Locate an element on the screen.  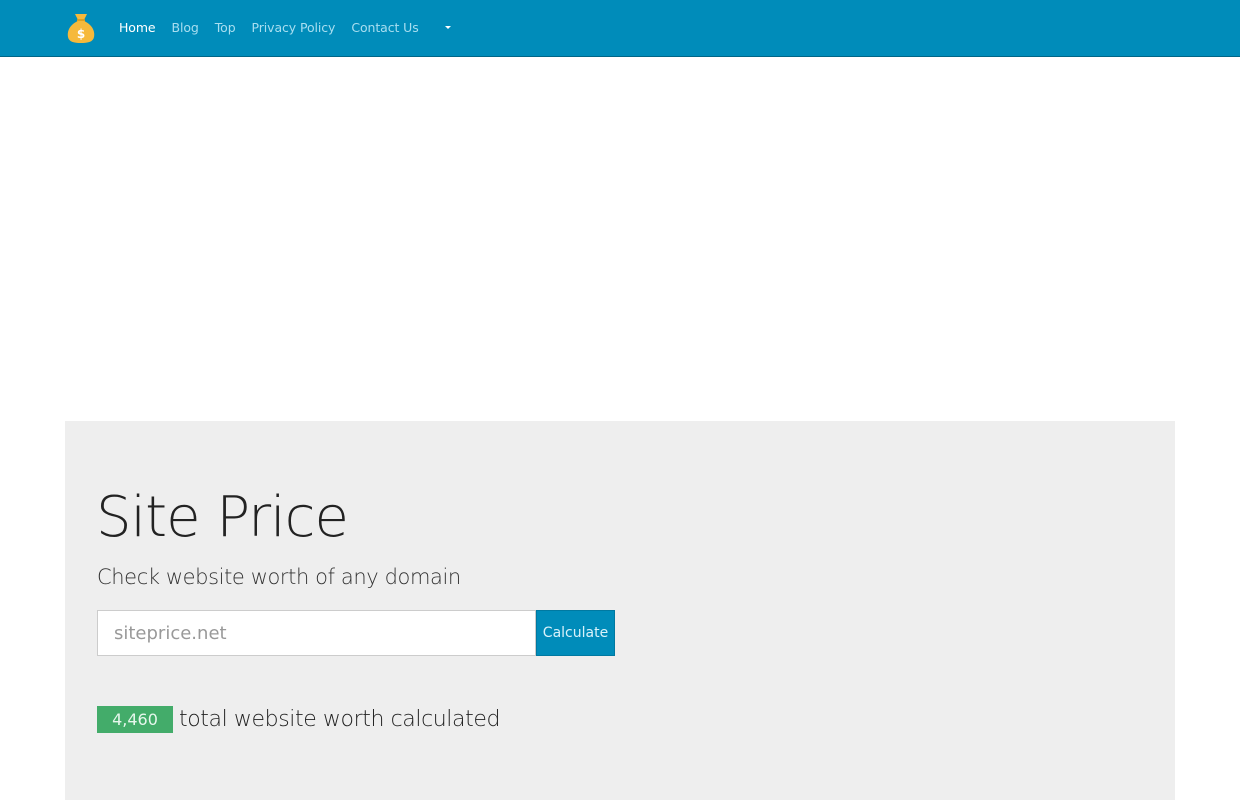
nav-blog: Blog is located at coordinates (185, 28).